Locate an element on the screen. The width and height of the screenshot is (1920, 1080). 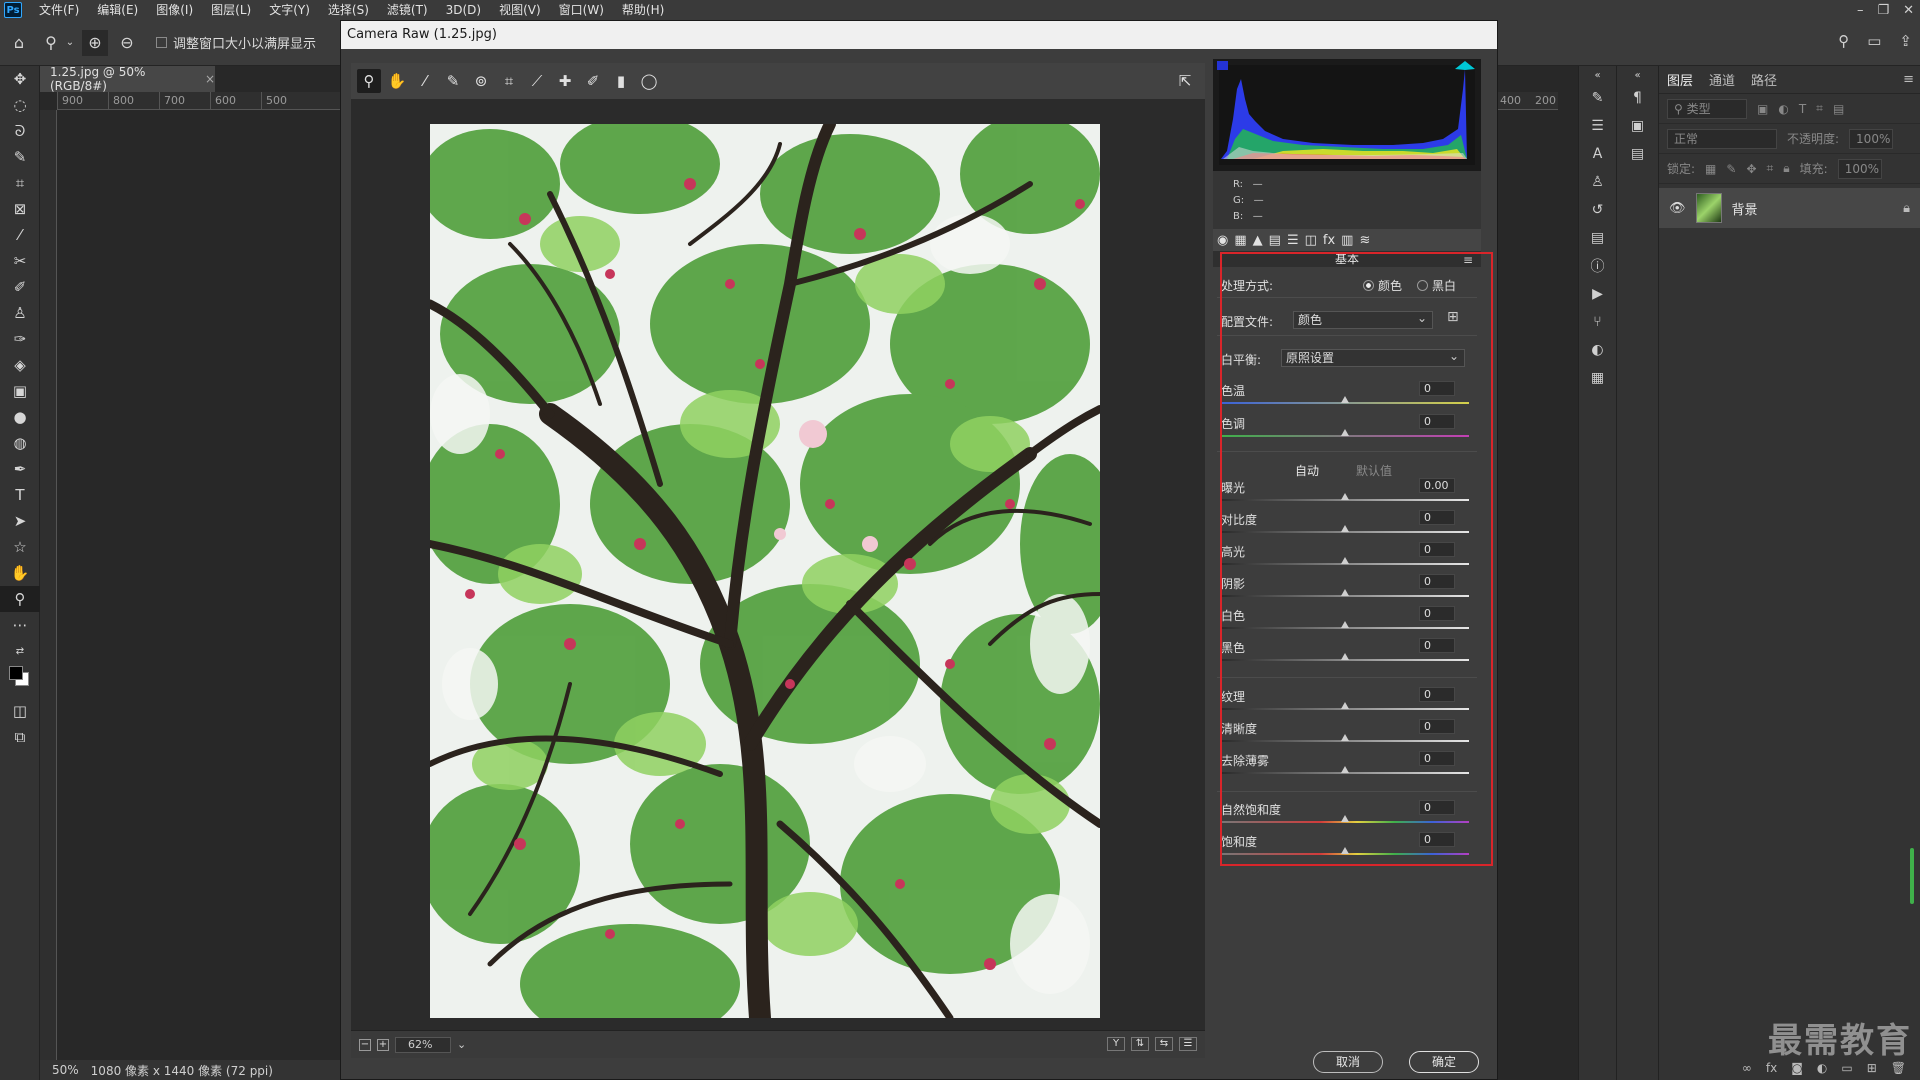
eyedropper-tool-icon: ⁄ is located at coordinates (20, 235).